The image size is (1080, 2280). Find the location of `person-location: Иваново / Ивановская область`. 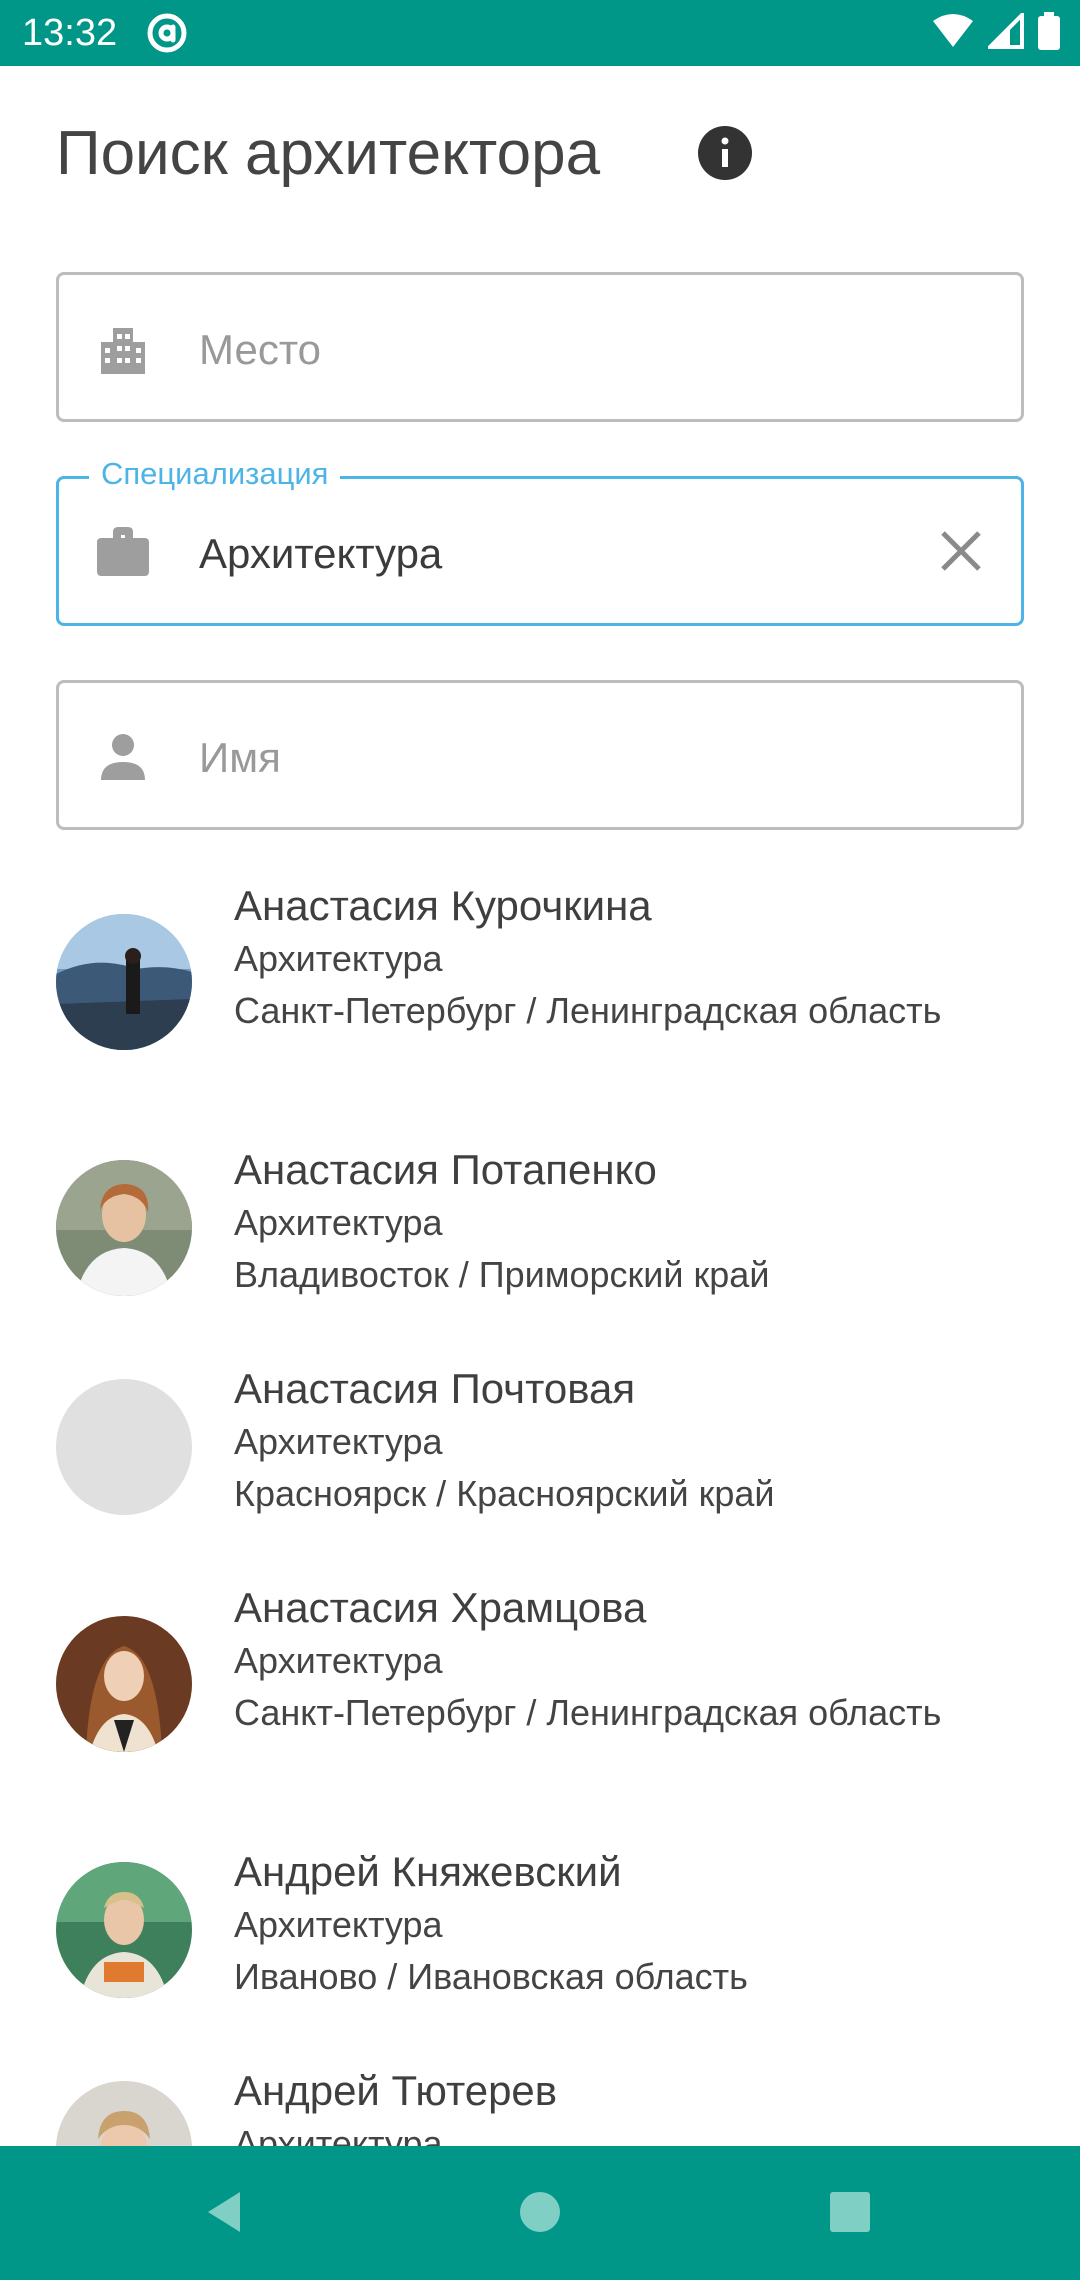

person-location: Иваново / Ивановская область is located at coordinates (491, 1976).